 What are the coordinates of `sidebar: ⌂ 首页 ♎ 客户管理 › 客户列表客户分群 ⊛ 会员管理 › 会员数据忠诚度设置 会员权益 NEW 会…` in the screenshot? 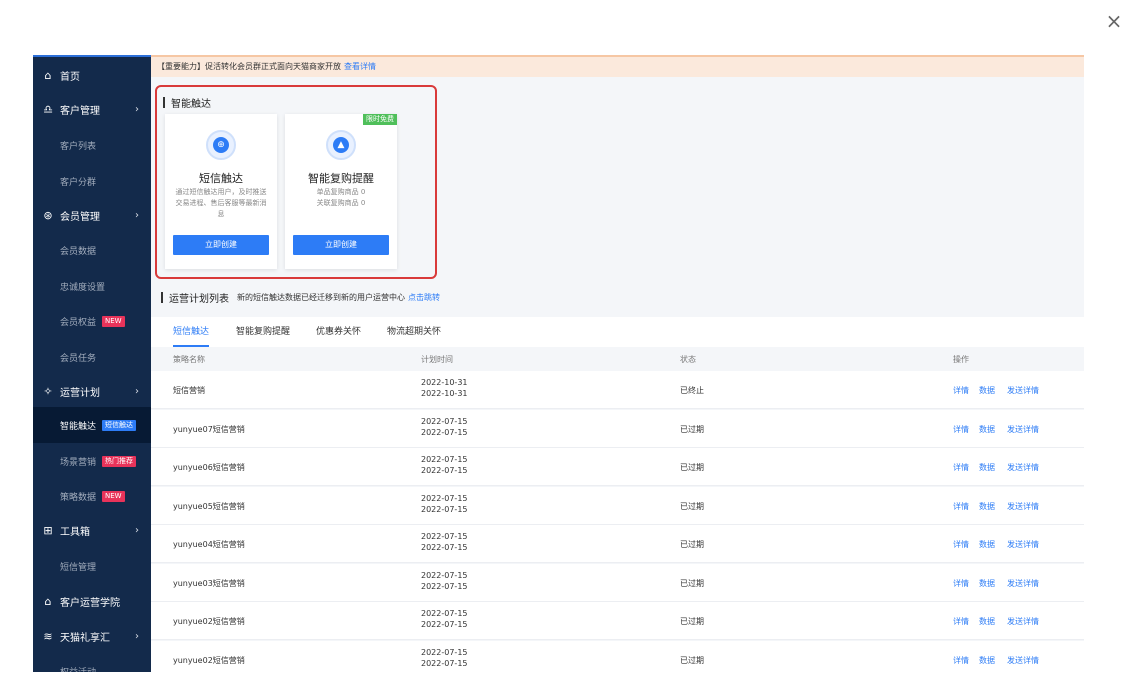 It's located at (92, 363).